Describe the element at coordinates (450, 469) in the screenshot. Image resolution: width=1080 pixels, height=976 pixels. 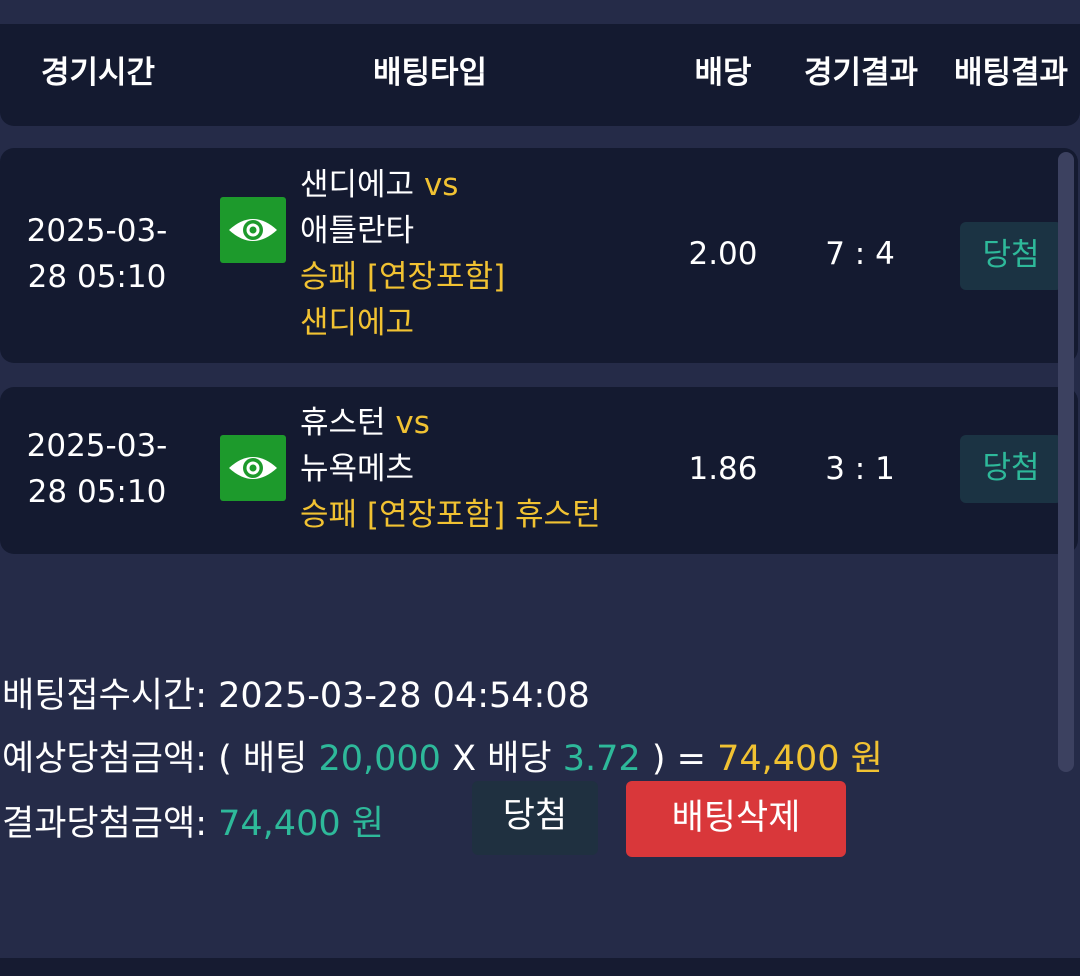
I see `bet-details: 휴스턴 vs 뉴욕메츠 승패 [연장포함] 휴스턴` at that location.